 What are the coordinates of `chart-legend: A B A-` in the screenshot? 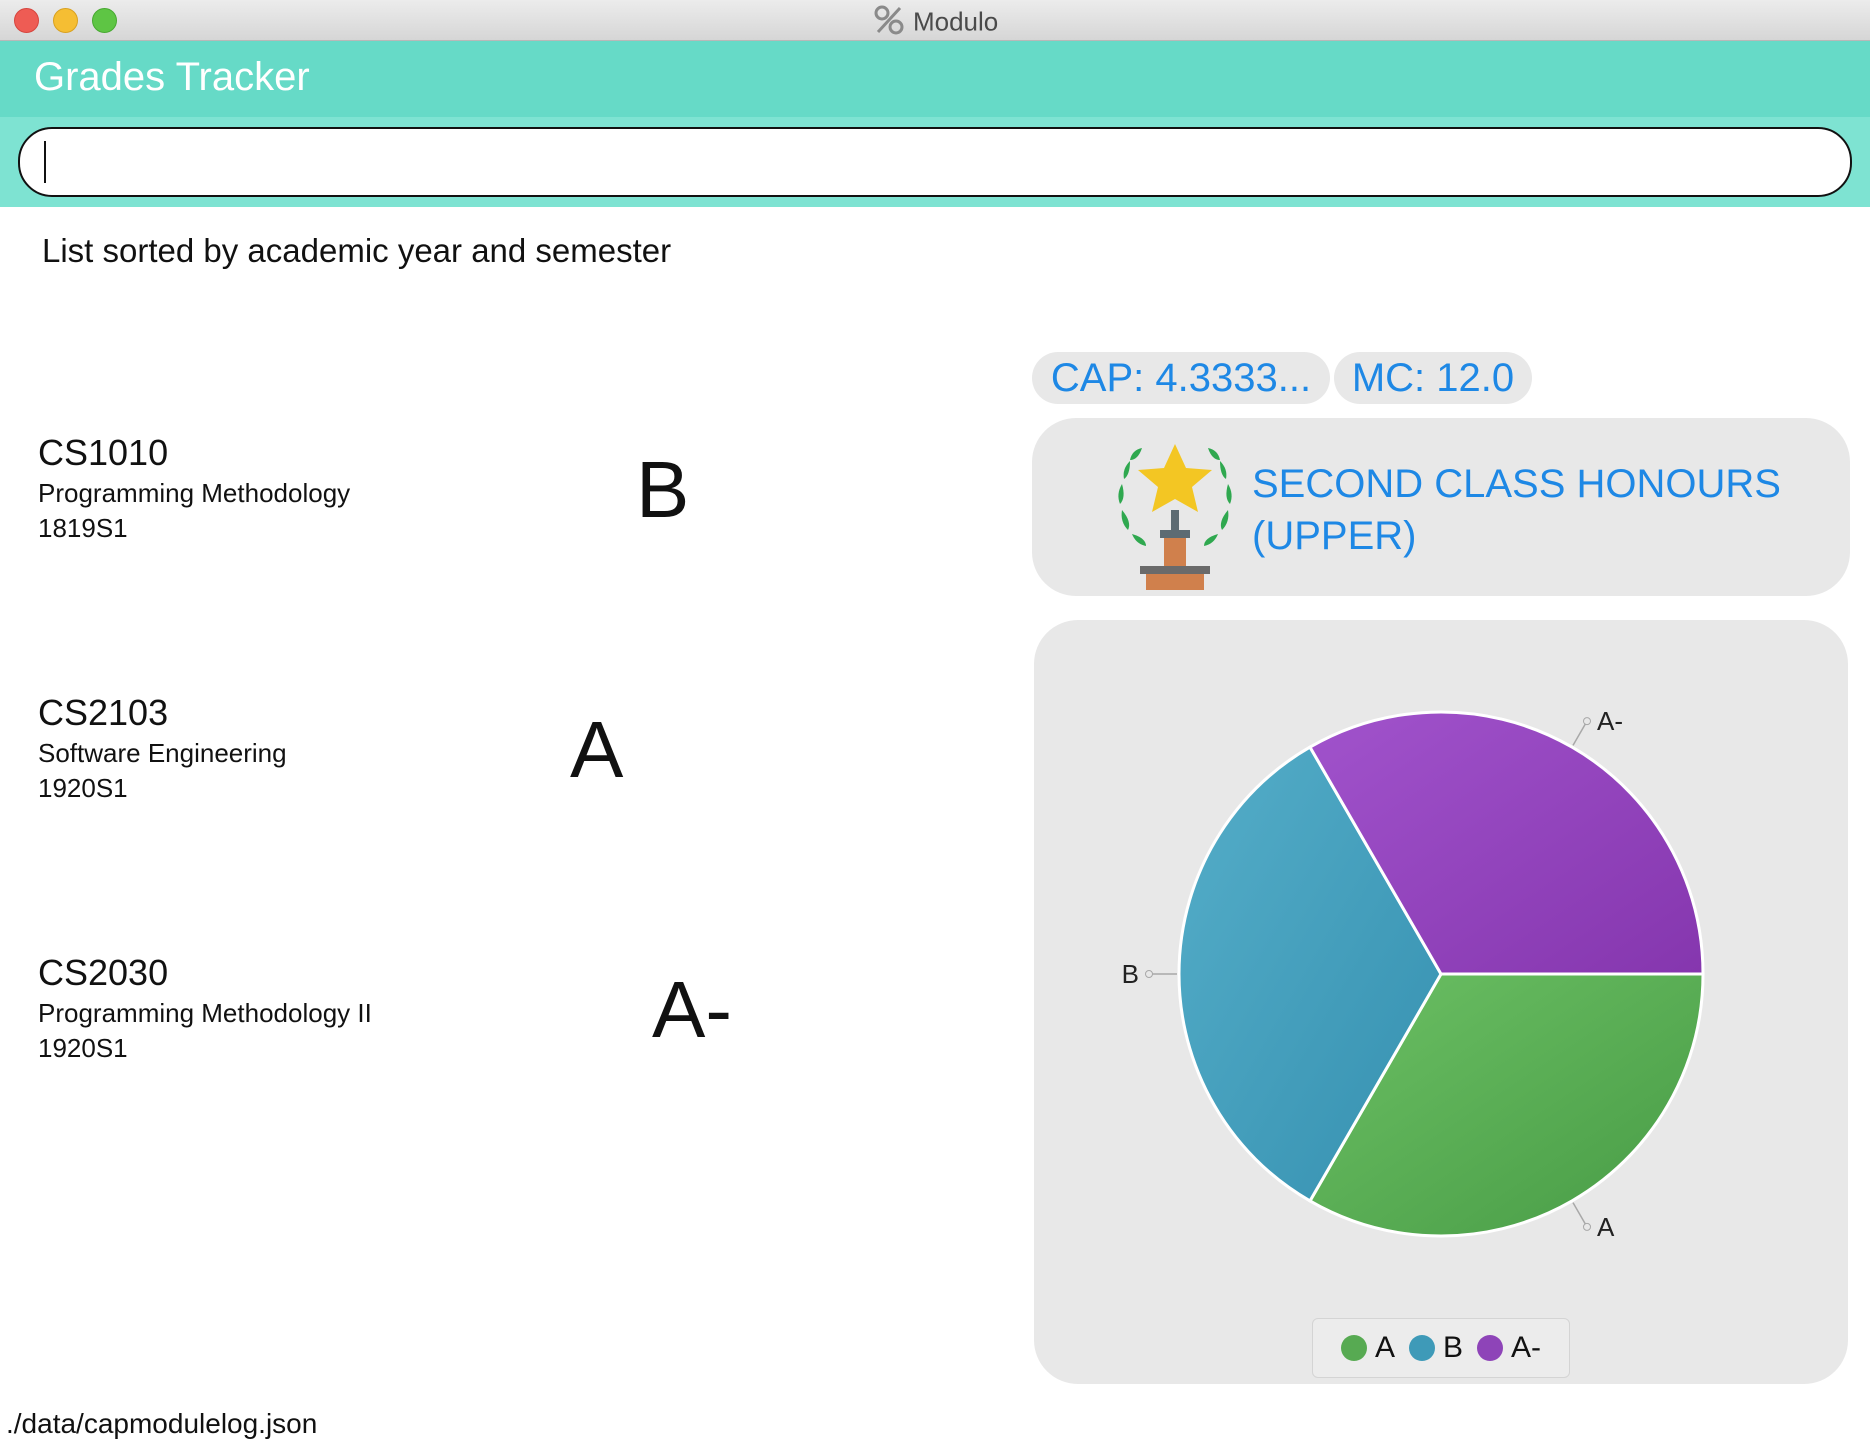 It's located at (1441, 1348).